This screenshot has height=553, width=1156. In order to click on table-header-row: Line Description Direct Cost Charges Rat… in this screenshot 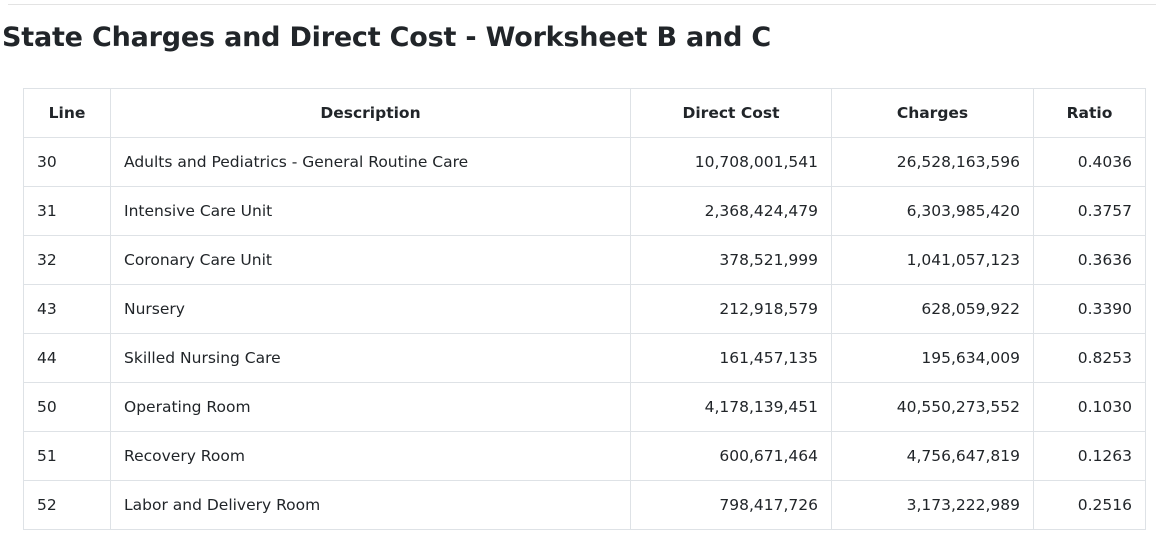, I will do `click(584, 113)`.